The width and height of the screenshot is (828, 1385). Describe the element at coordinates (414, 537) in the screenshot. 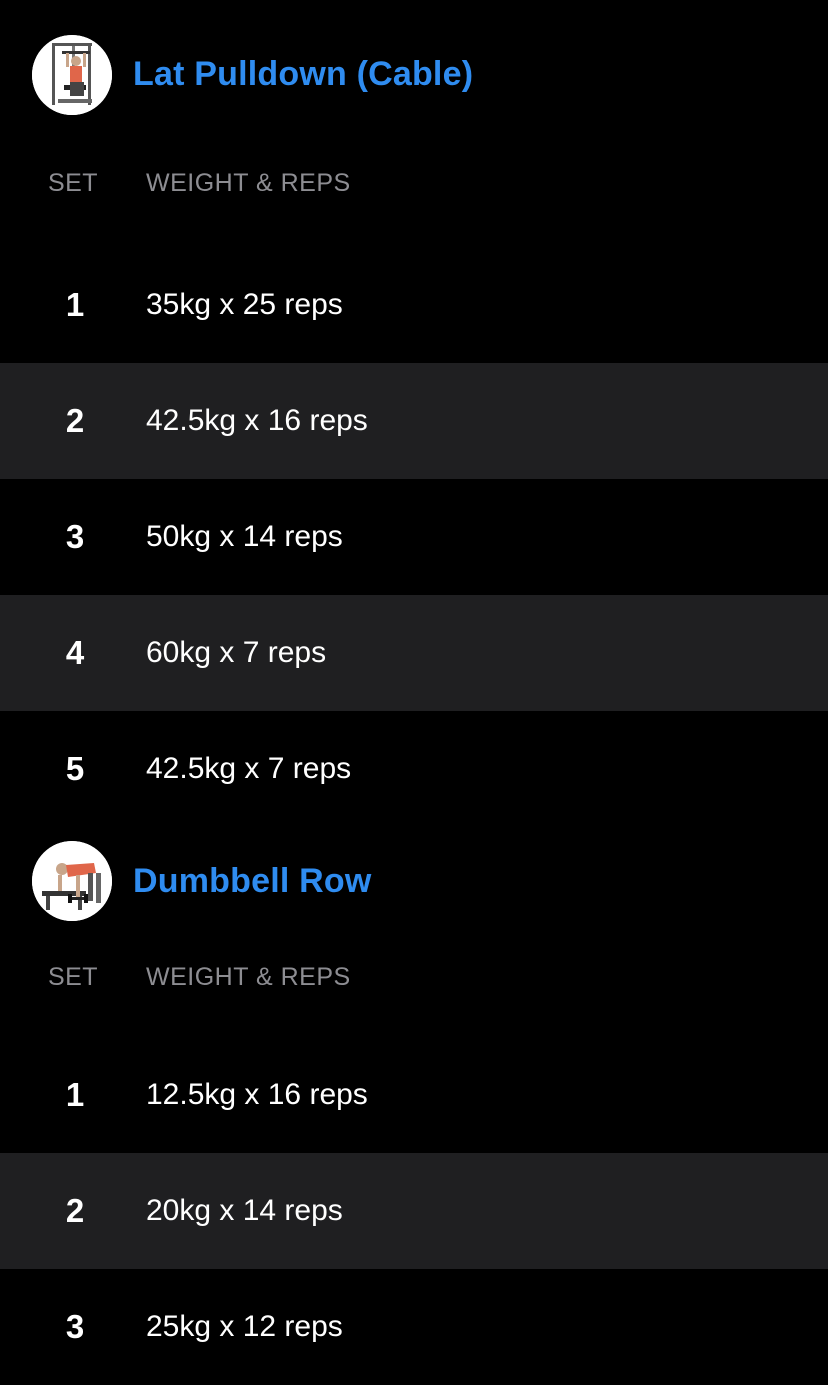

I see `set-row: 3 50kg x 14 reps` at that location.